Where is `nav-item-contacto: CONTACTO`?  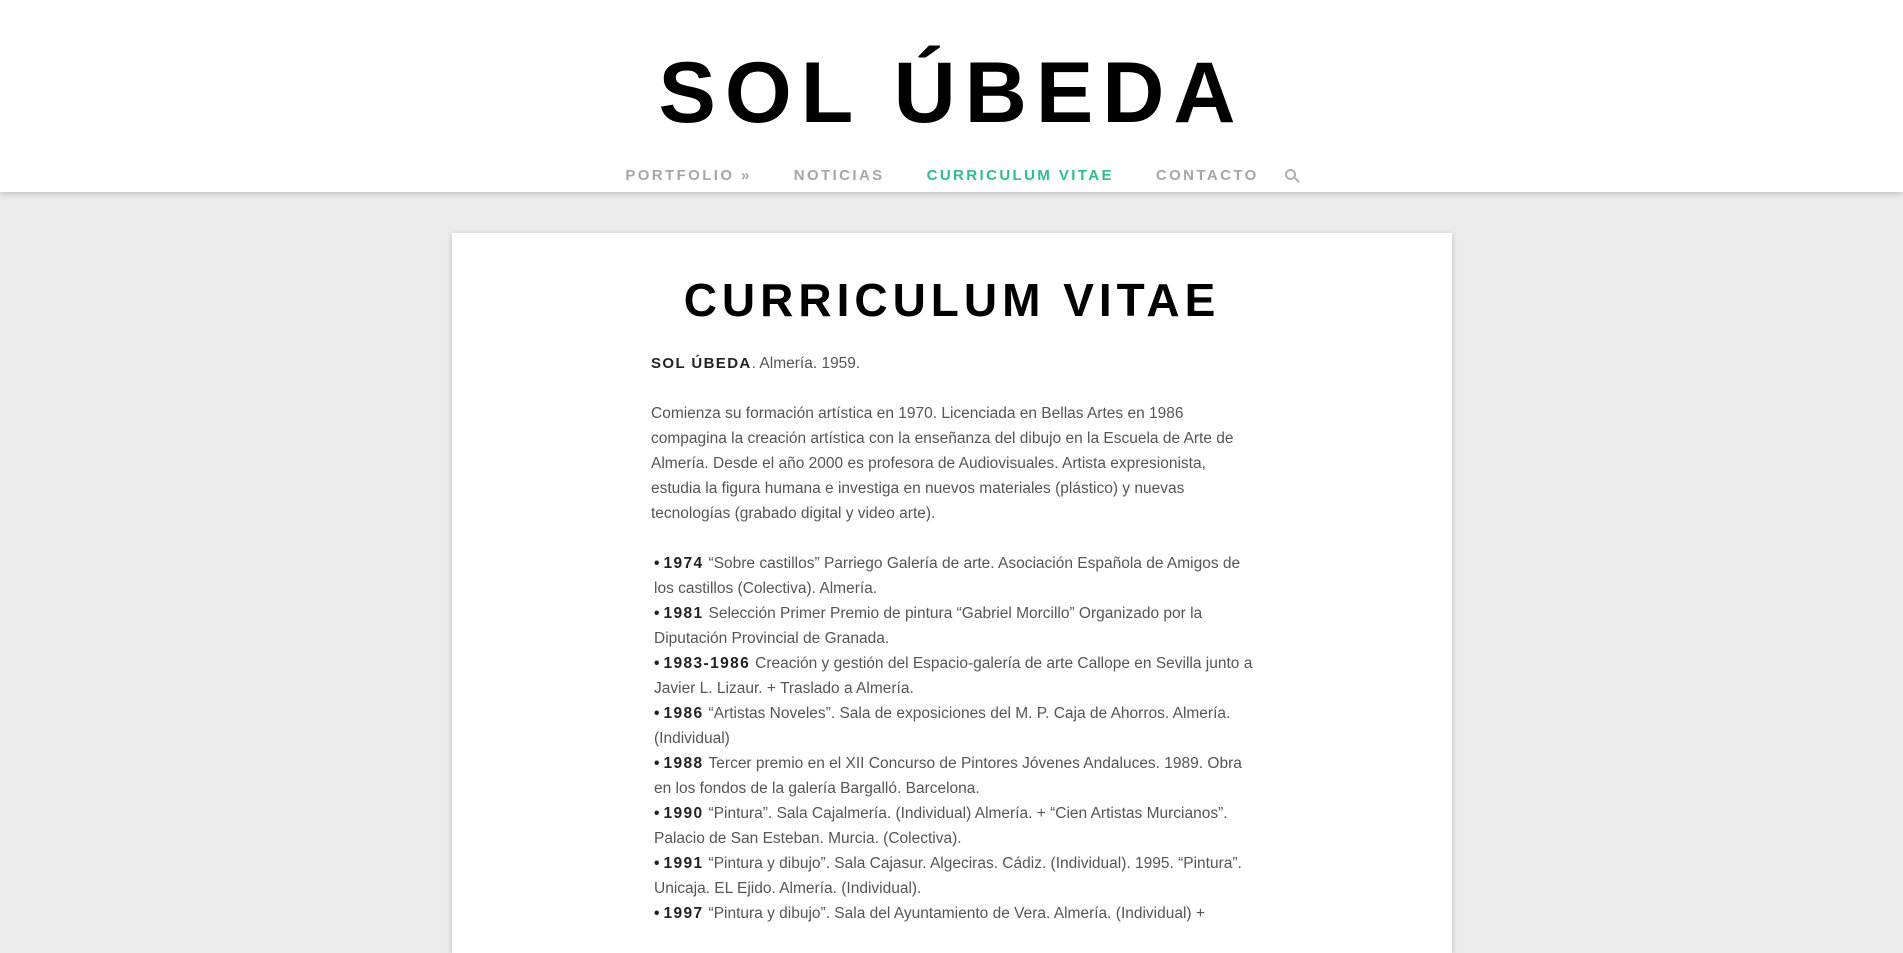 nav-item-contacto: CONTACTO is located at coordinates (1207, 175).